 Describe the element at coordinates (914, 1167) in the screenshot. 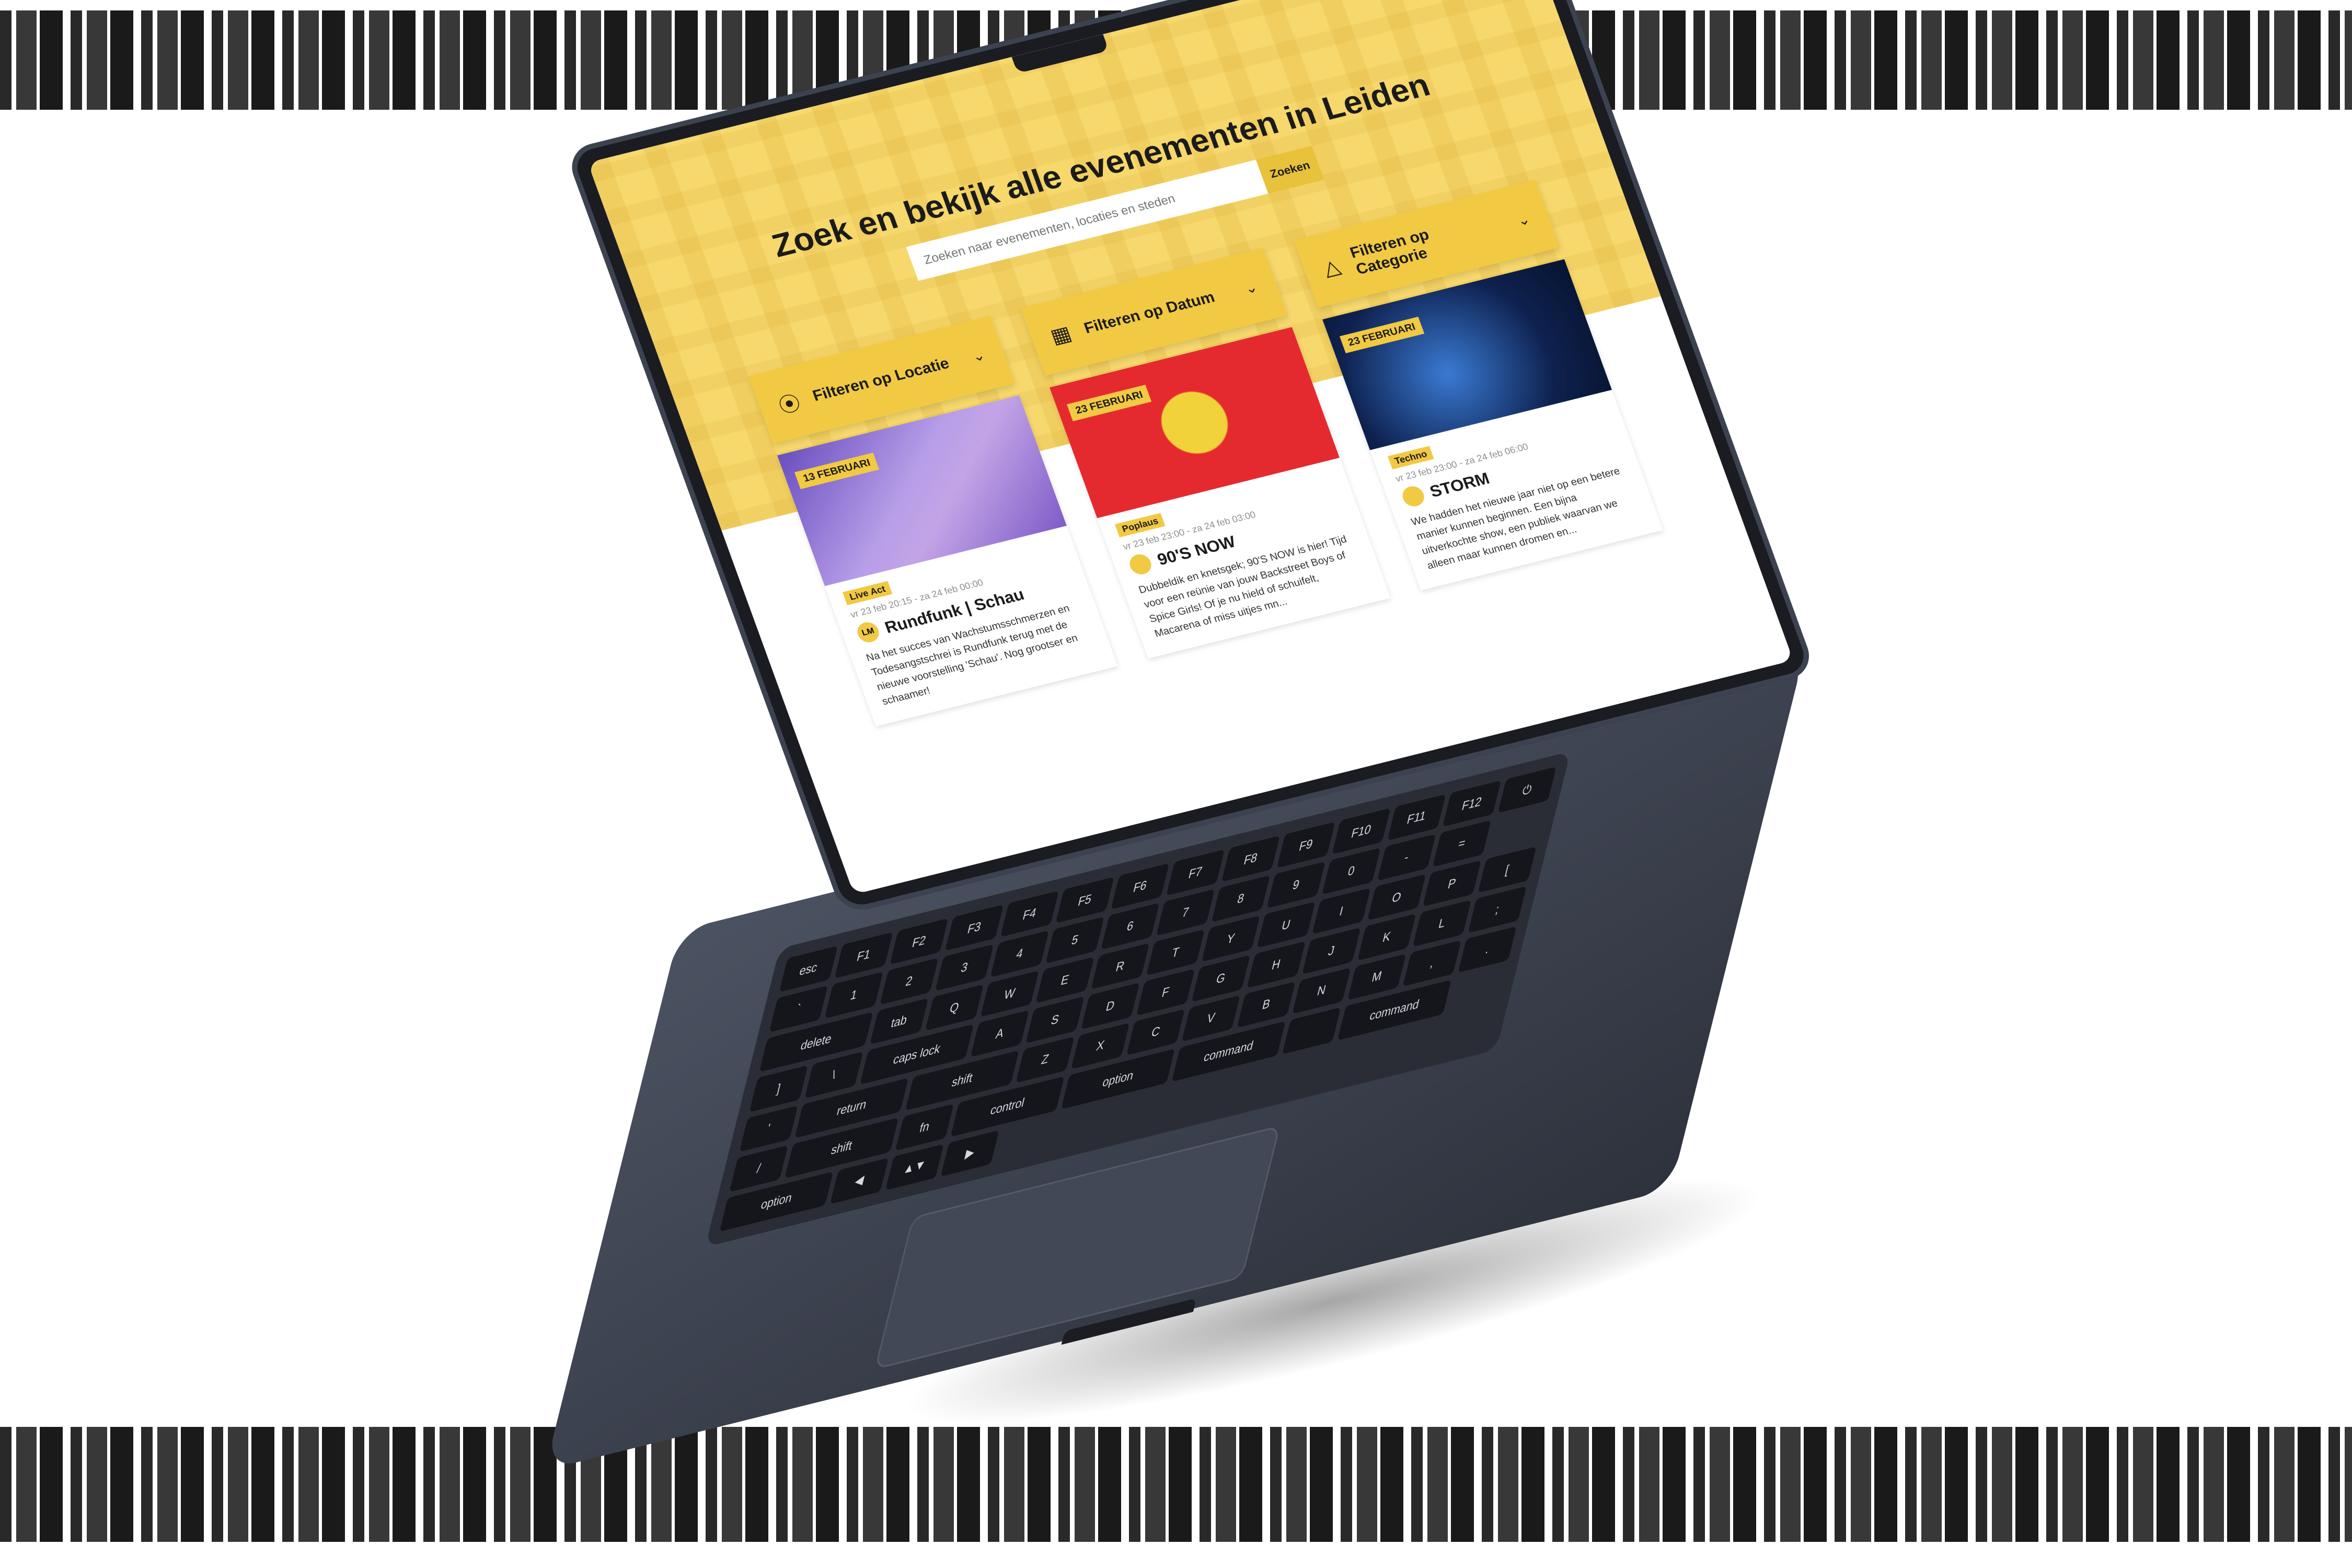

I see `keyboard-key: ▲▼` at that location.